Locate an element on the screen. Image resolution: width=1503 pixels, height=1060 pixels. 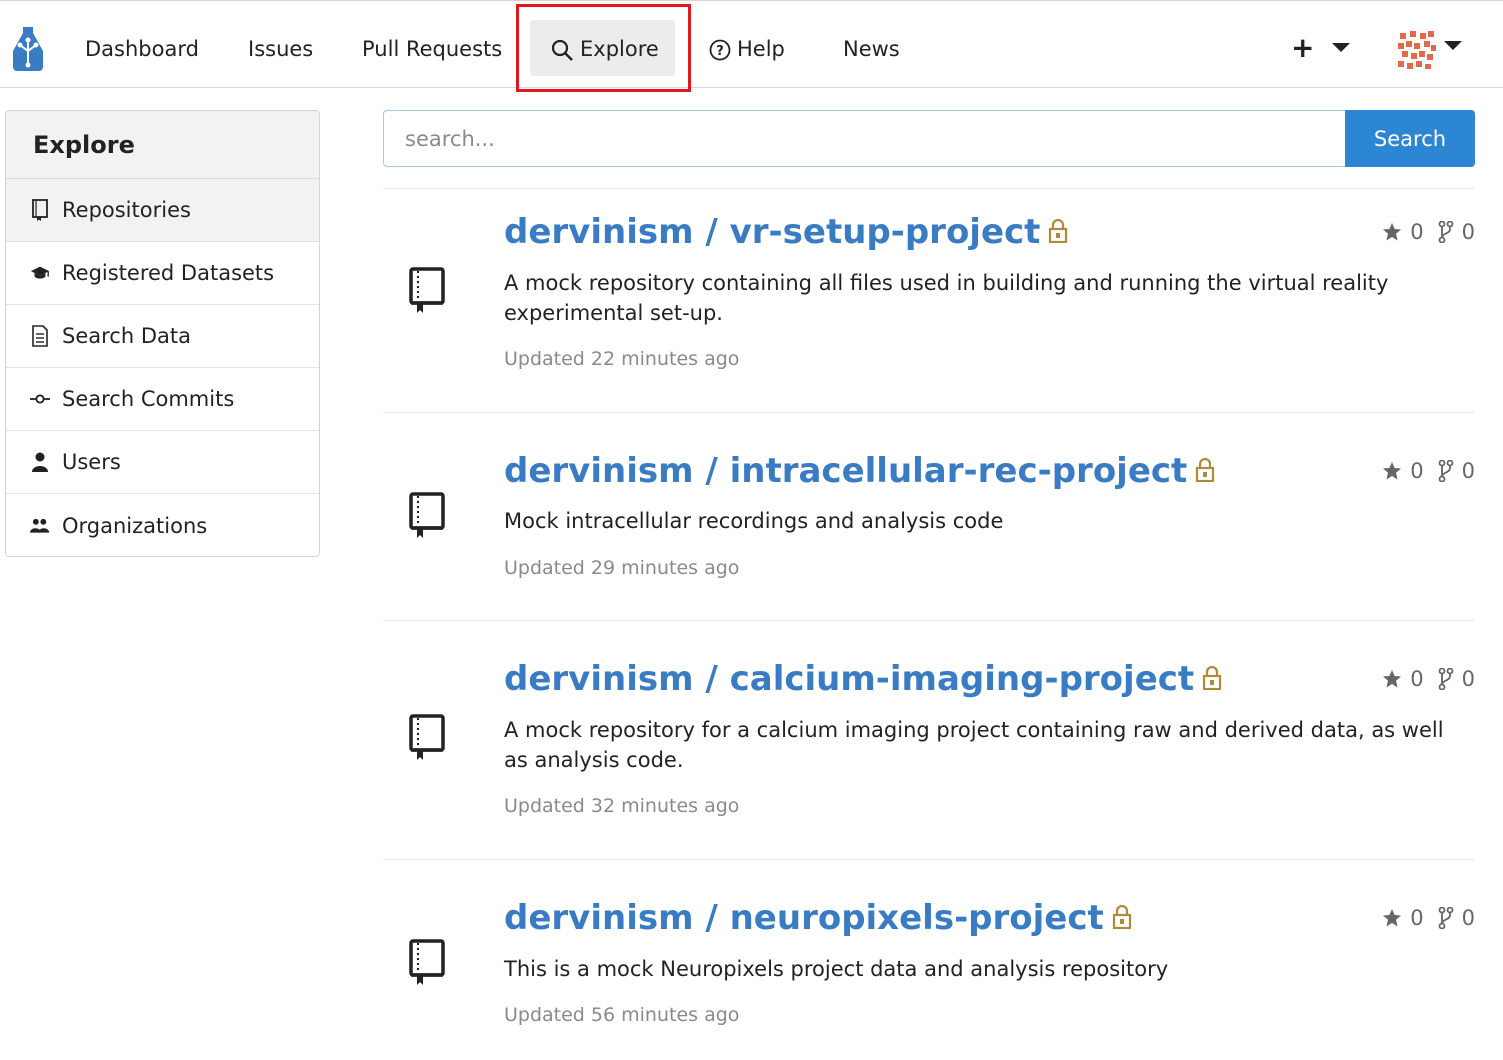
sidebar-header: Explore is located at coordinates (162, 145).